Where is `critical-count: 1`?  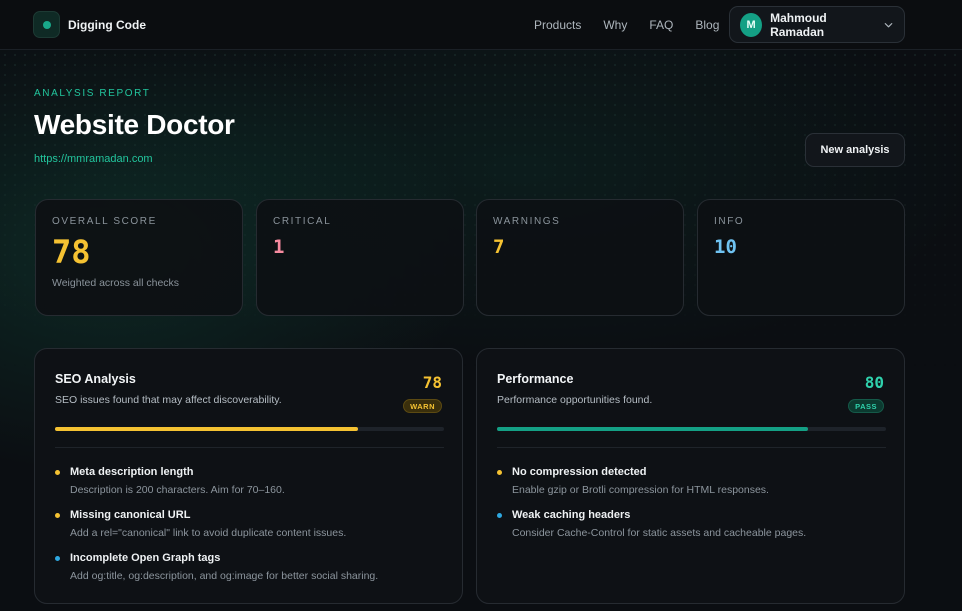 critical-count: 1 is located at coordinates (279, 247).